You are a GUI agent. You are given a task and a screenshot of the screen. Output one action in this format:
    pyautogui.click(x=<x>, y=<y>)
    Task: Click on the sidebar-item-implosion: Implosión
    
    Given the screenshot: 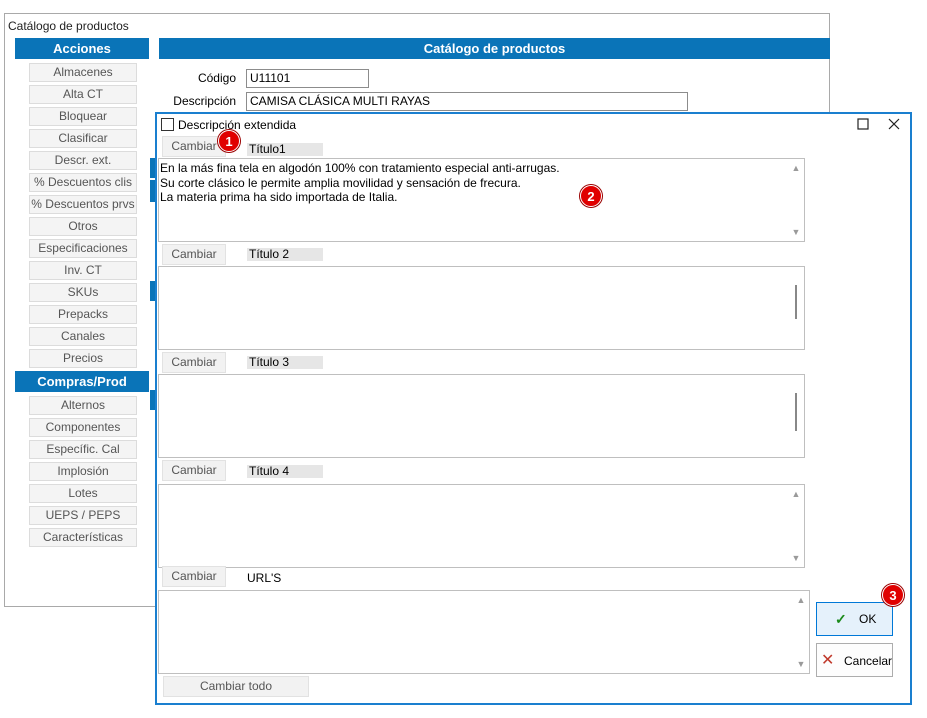 What is the action you would take?
    pyautogui.click(x=83, y=471)
    